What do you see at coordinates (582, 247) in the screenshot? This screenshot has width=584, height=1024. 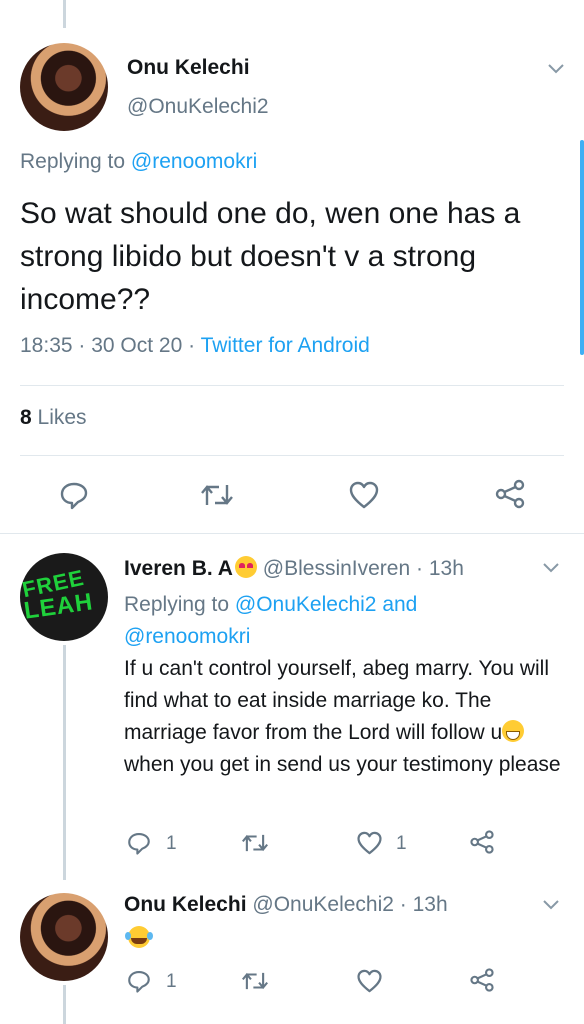 I see `scrollbar` at bounding box center [582, 247].